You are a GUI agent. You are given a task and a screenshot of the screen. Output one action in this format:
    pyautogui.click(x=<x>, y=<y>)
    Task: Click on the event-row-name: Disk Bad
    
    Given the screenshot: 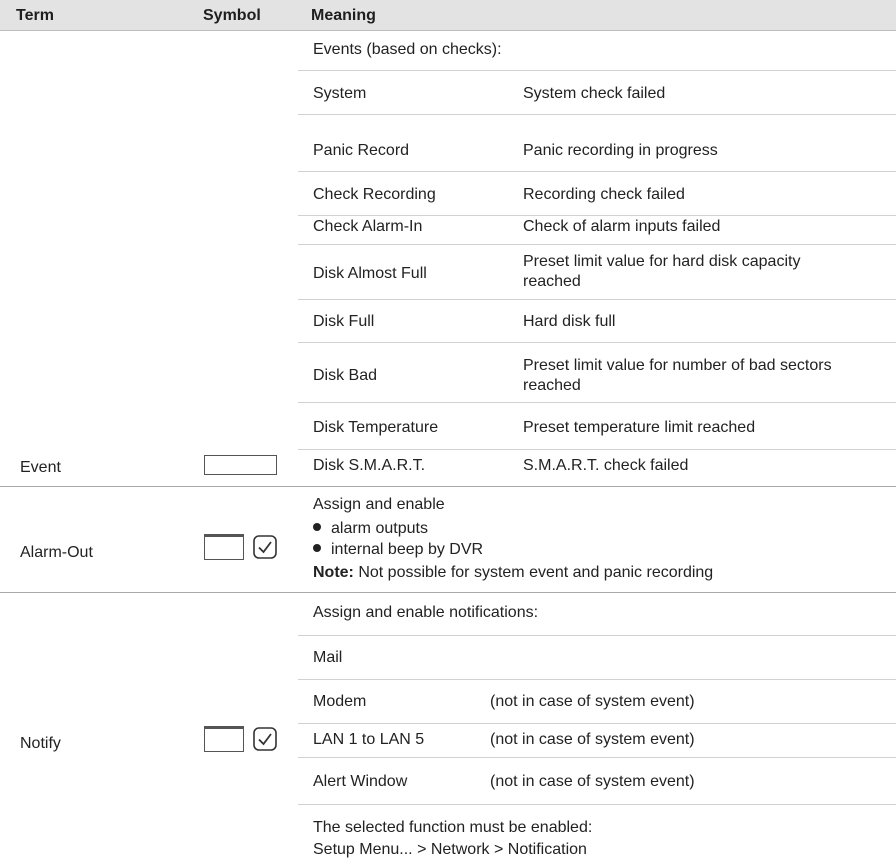 What is the action you would take?
    pyautogui.click(x=345, y=375)
    